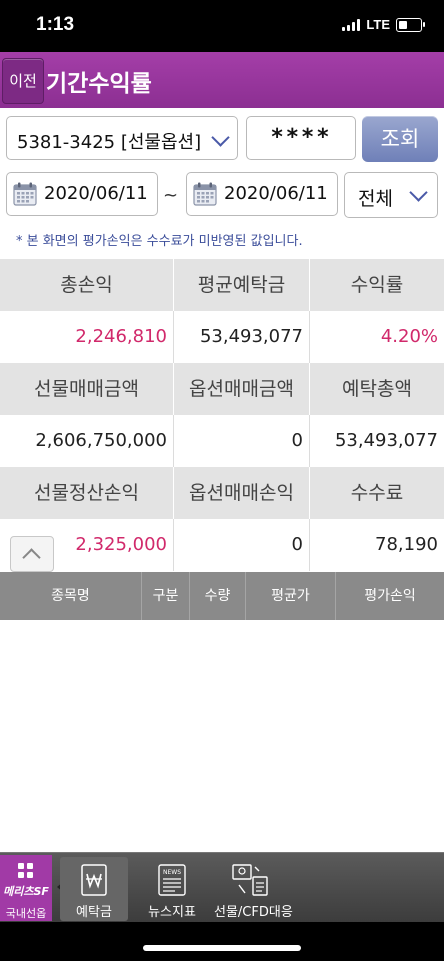 The image size is (444, 961). I want to click on notice-text: * 본 화면의 평가손익은 수수료가 미반영된 값입니다., so click(159, 241).